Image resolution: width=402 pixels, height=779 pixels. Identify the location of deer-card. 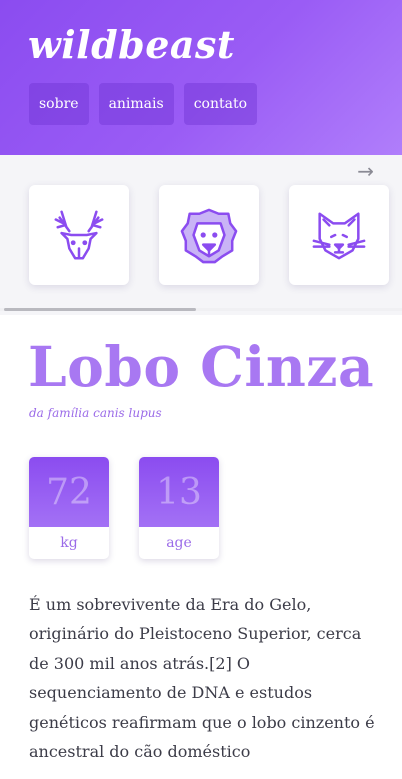
(79, 235).